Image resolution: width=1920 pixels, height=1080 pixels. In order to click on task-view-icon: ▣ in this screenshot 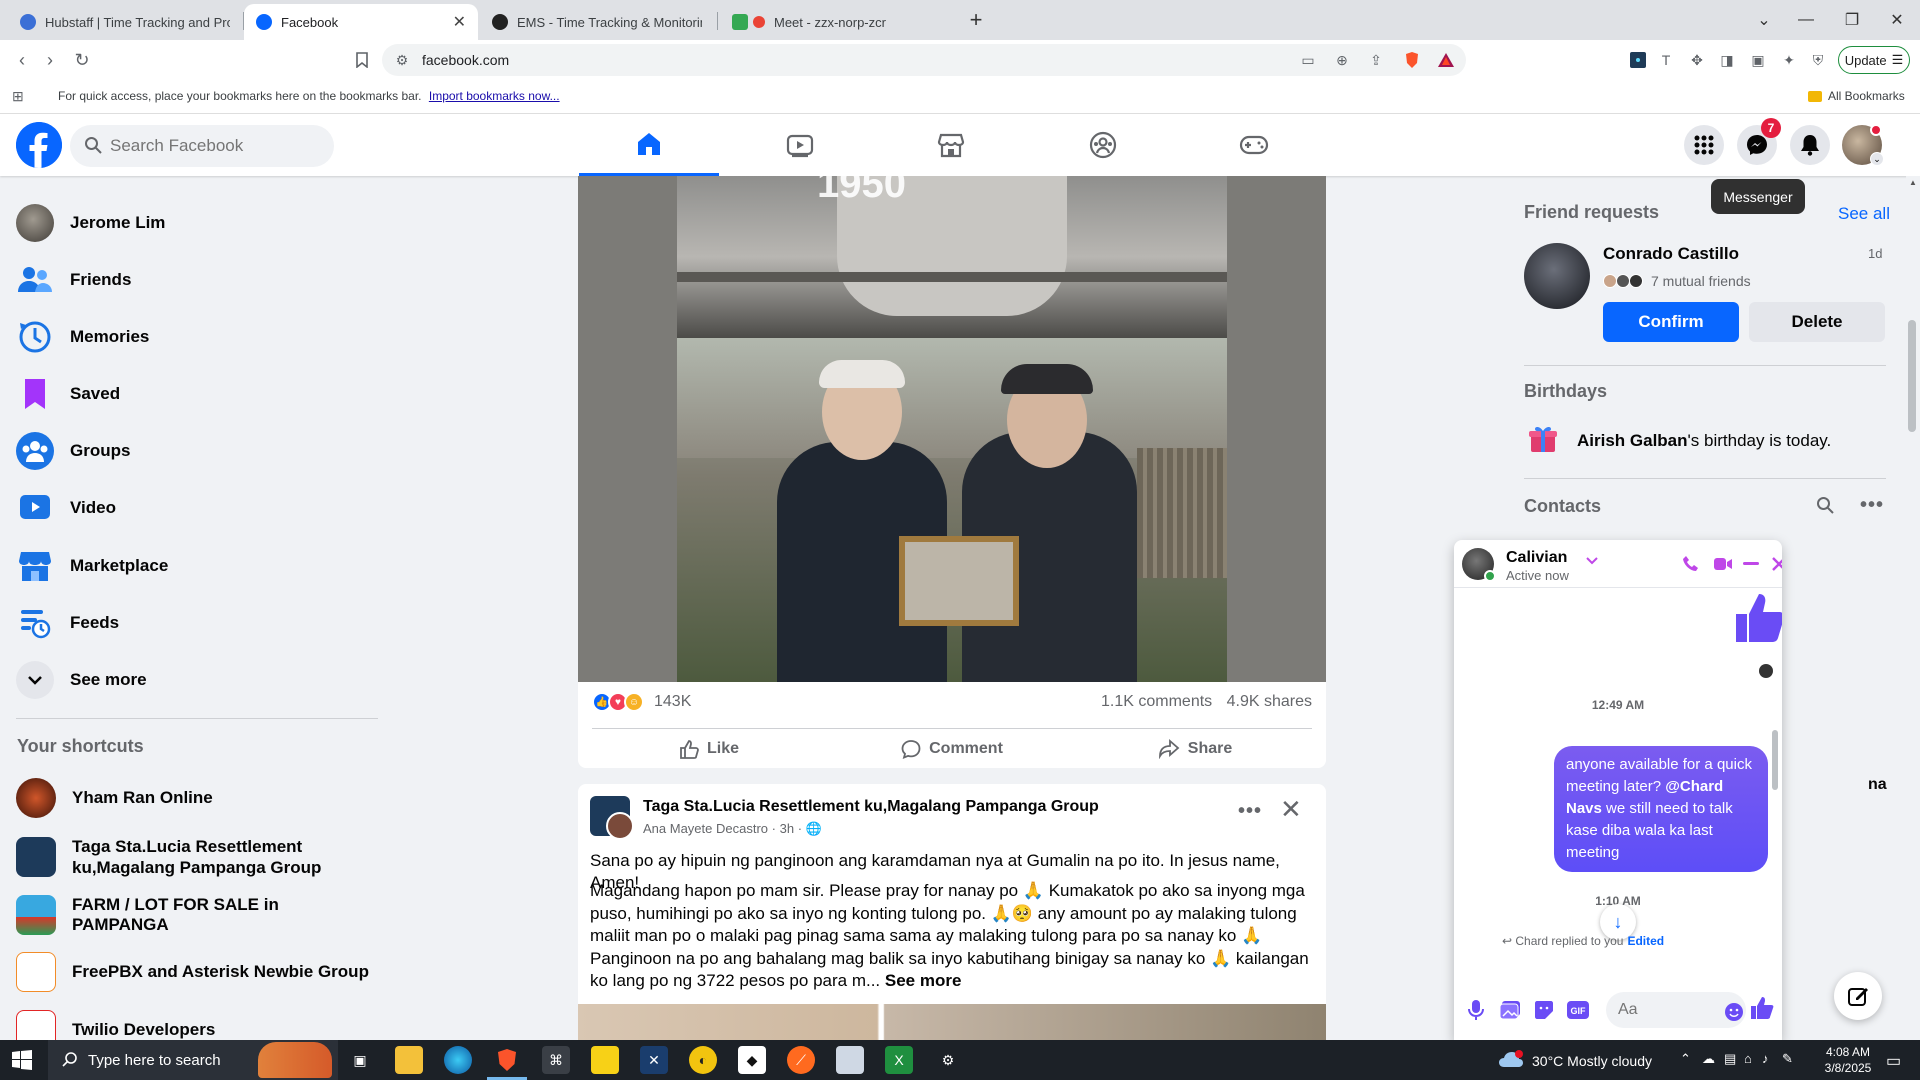, I will do `click(360, 1060)`.